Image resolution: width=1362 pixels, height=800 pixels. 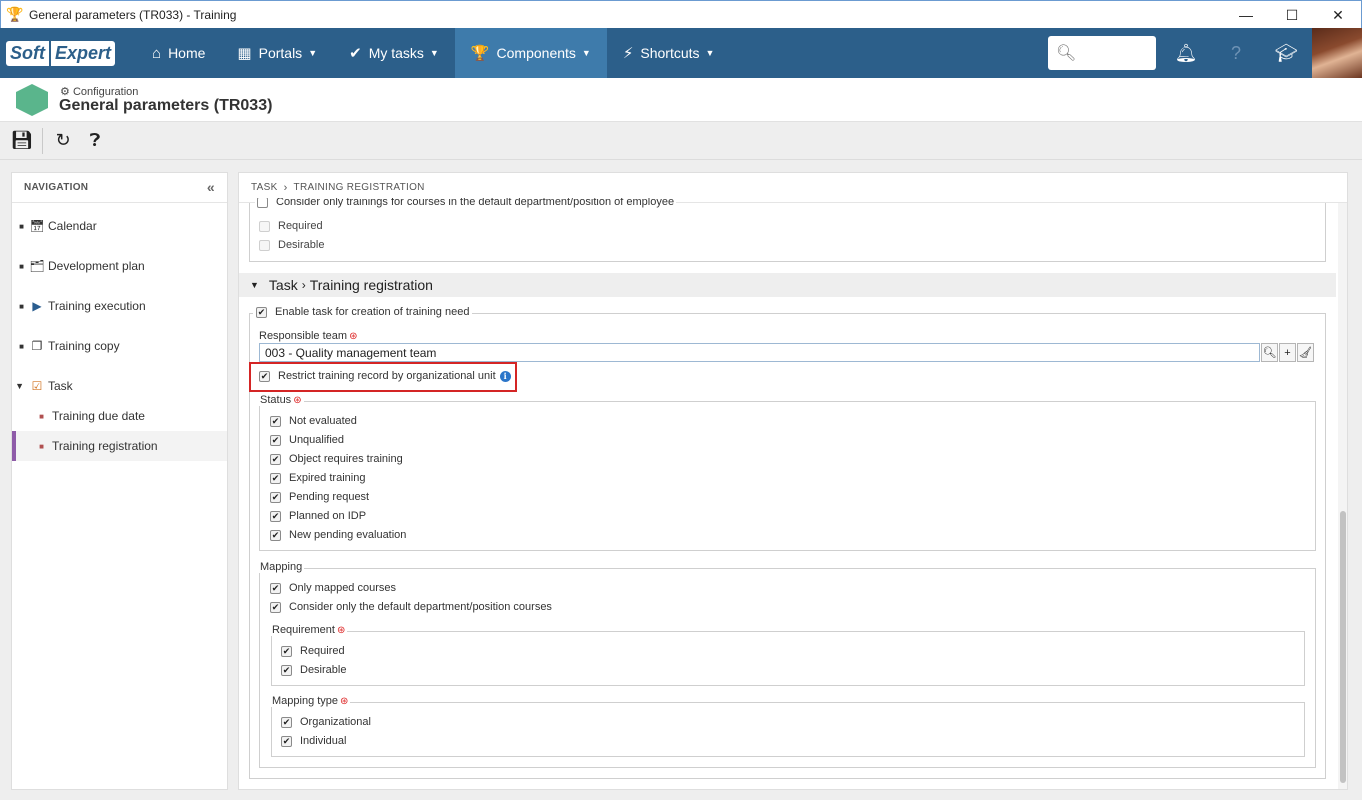 What do you see at coordinates (1292, 15) in the screenshot?
I see `maximize-button: ☐` at bounding box center [1292, 15].